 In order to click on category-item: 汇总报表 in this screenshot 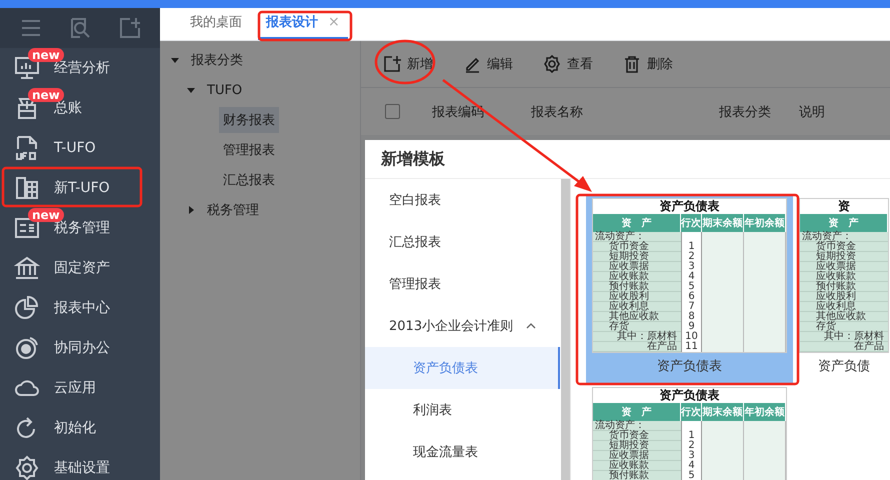, I will do `click(462, 242)`.